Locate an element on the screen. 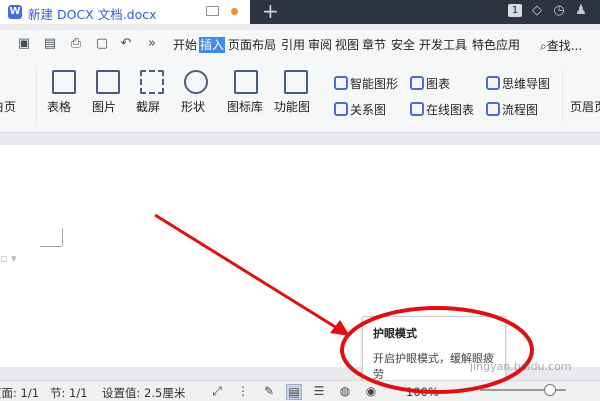 The image size is (600, 401). menu-chapter: 章节 is located at coordinates (374, 45).